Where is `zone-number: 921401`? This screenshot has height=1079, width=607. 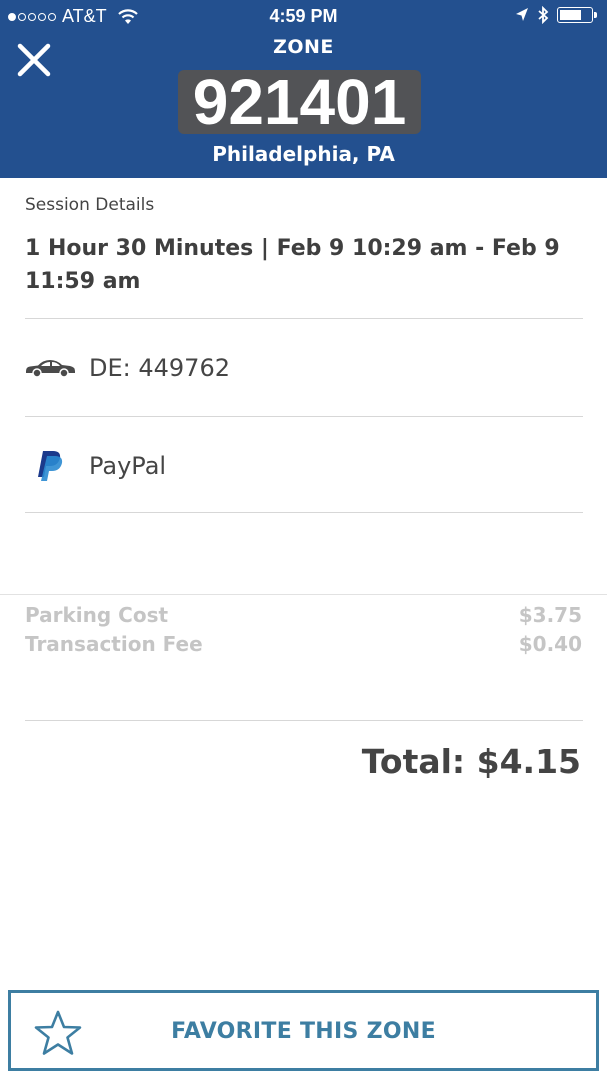
zone-number: 921401 is located at coordinates (299, 102).